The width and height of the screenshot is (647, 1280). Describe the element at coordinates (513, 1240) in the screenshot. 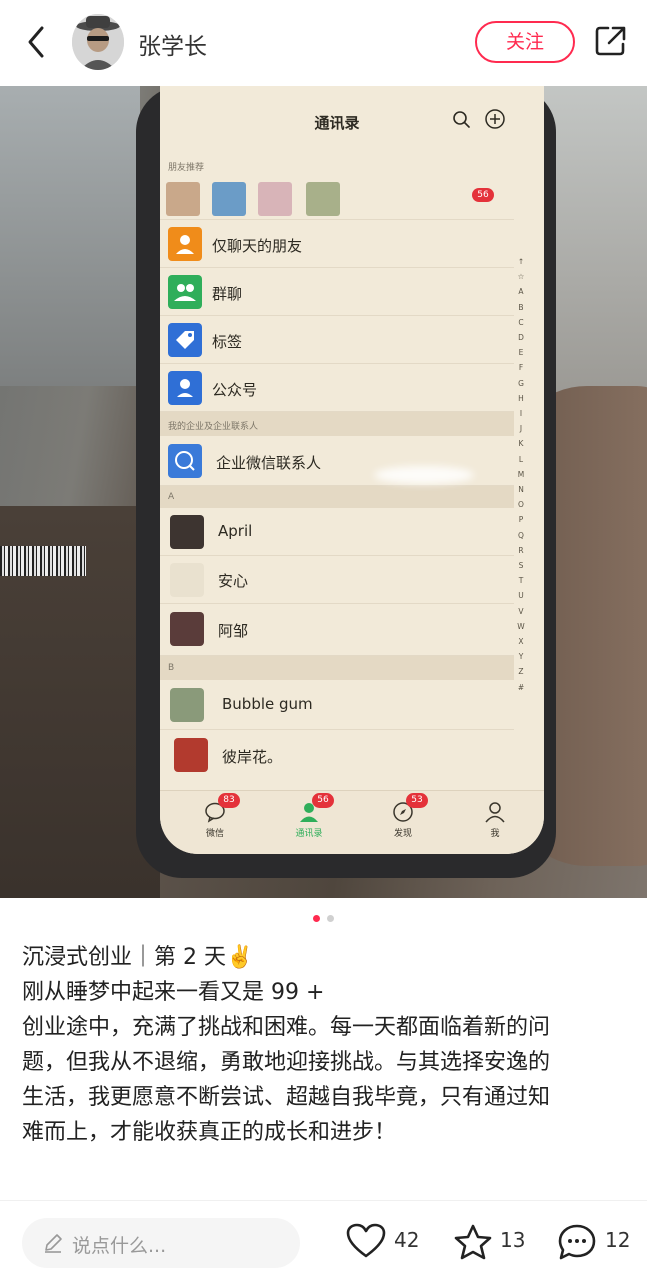

I see `collect-count: 13` at that location.